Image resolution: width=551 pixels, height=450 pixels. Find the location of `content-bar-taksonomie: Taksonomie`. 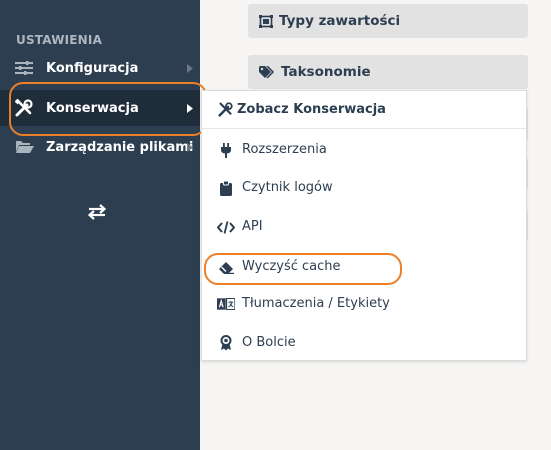

content-bar-taksonomie: Taksonomie is located at coordinates (388, 72).